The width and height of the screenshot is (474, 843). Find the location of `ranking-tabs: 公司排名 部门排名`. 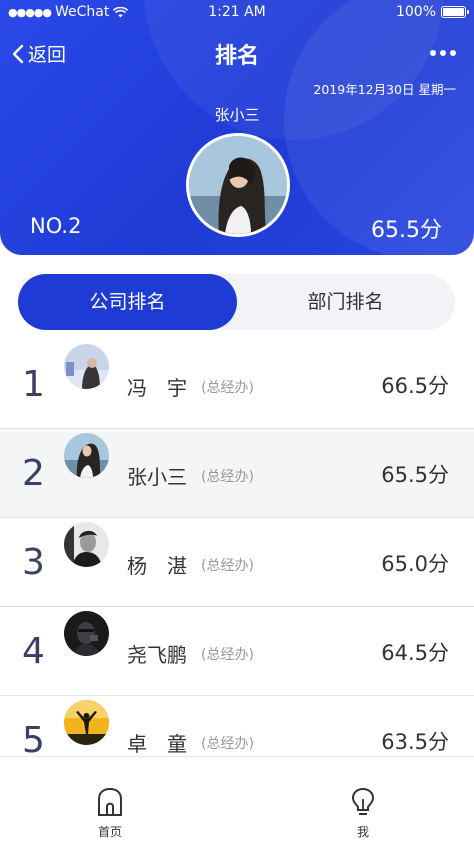

ranking-tabs: 公司排名 部门排名 is located at coordinates (236, 302).